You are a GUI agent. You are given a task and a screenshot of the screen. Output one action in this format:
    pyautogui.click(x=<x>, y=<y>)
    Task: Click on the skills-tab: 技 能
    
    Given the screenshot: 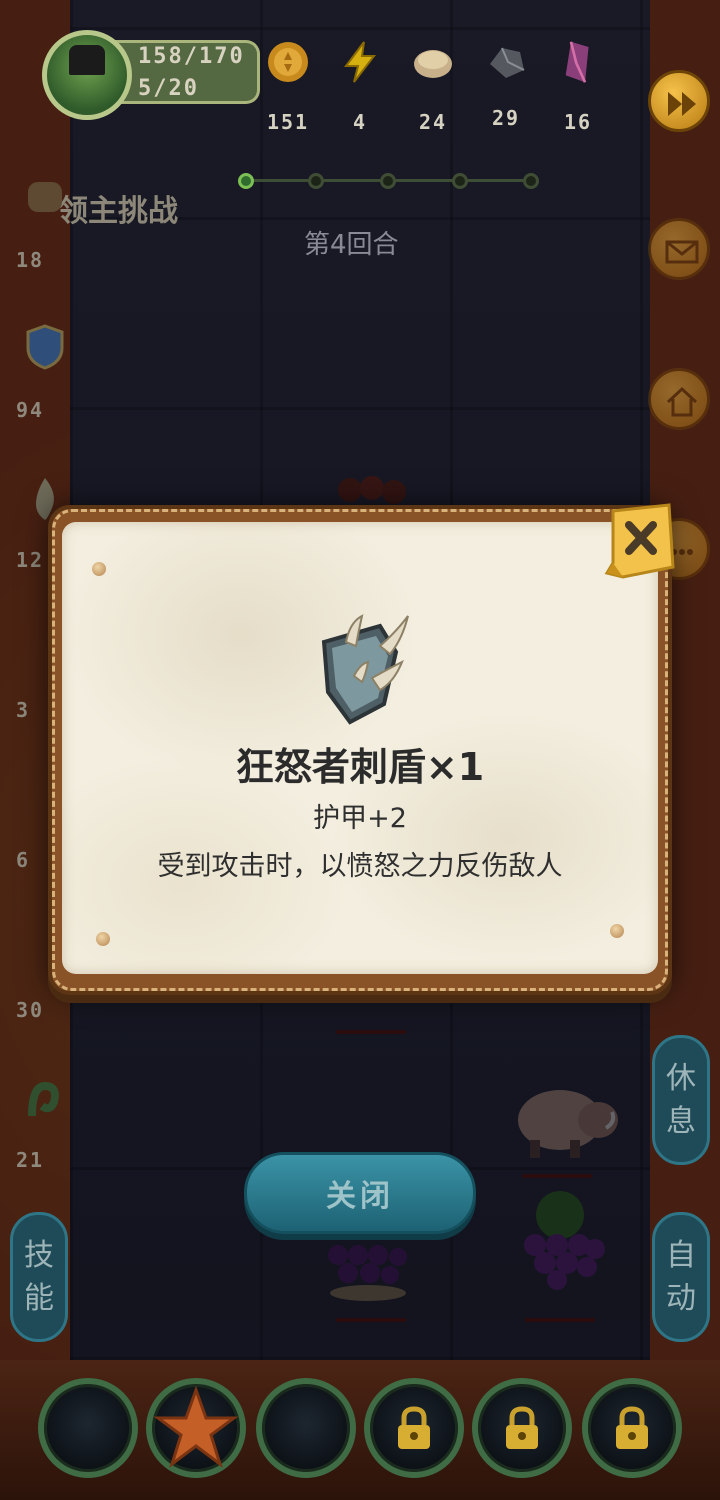 What is the action you would take?
    pyautogui.click(x=39, y=1277)
    